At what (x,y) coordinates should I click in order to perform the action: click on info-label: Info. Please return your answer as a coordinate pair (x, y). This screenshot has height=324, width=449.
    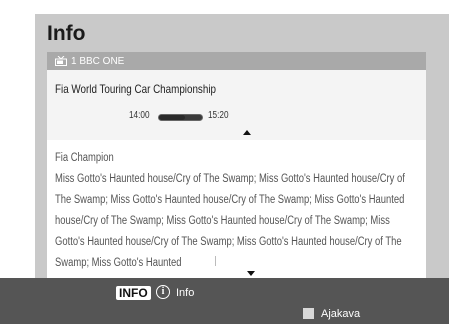
    Looking at the image, I should click on (185, 293).